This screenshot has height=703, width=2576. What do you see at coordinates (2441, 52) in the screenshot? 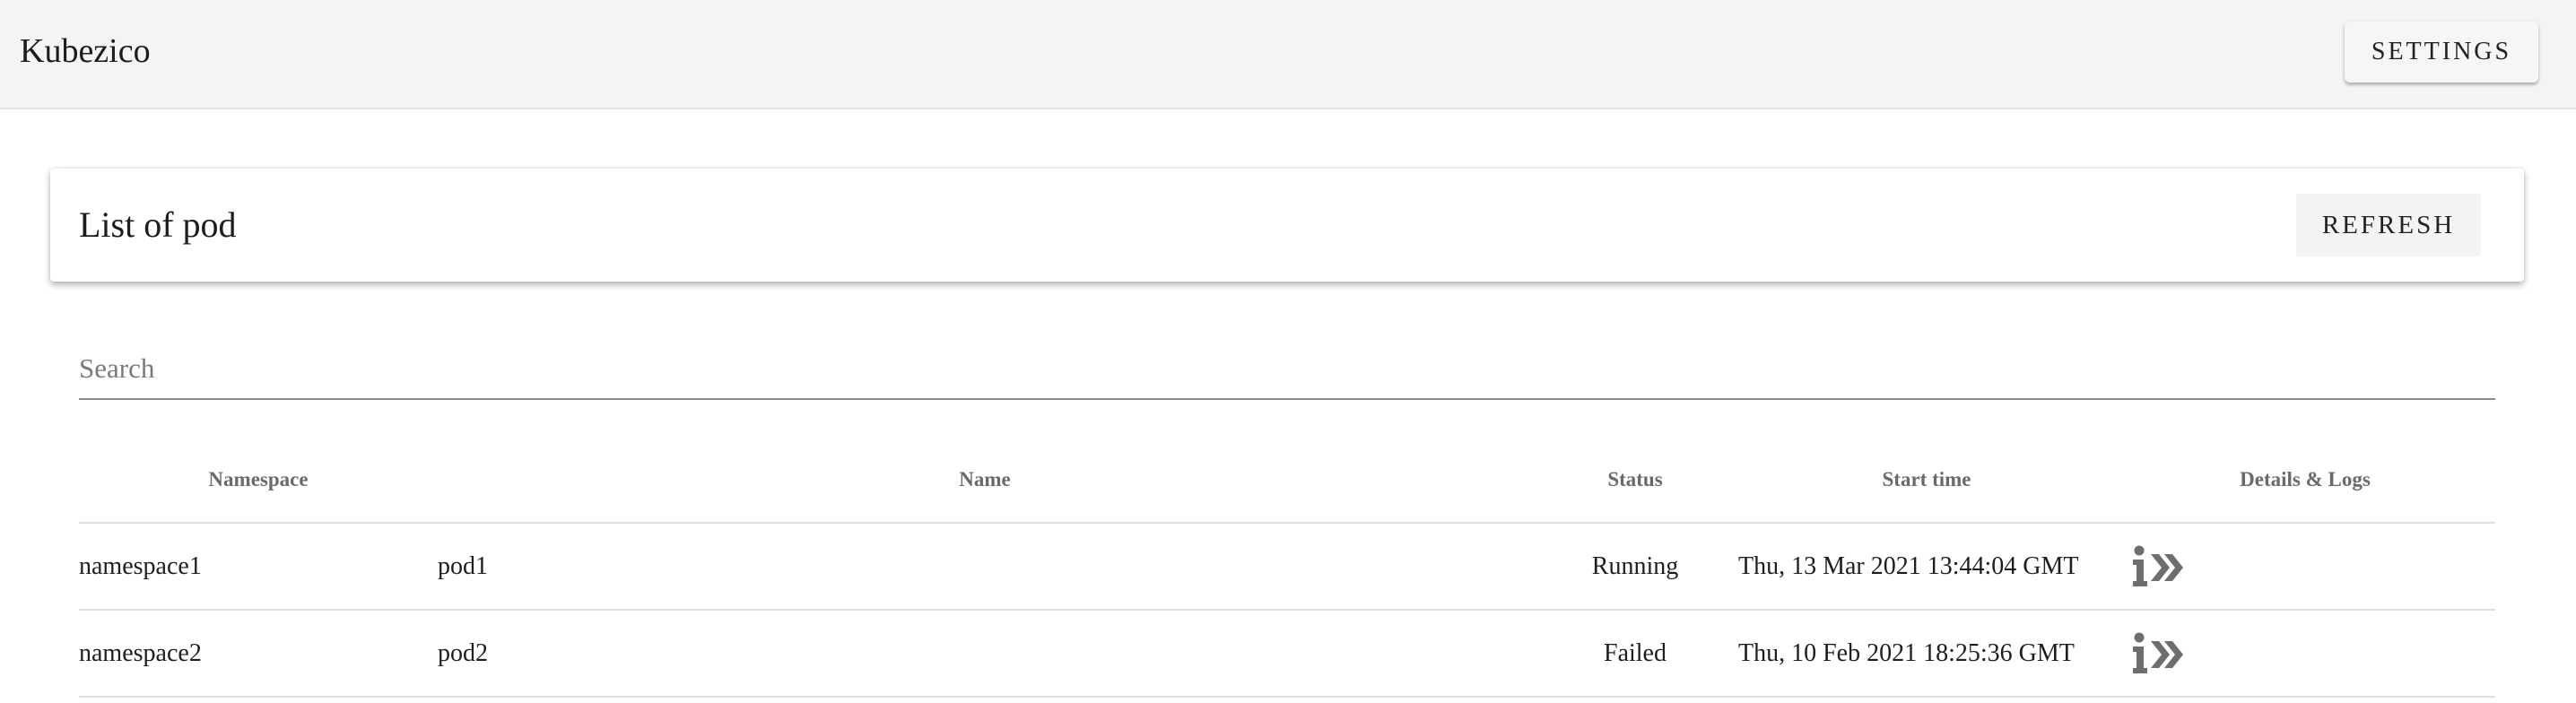
I see `settings-button: SETTINGS` at bounding box center [2441, 52].